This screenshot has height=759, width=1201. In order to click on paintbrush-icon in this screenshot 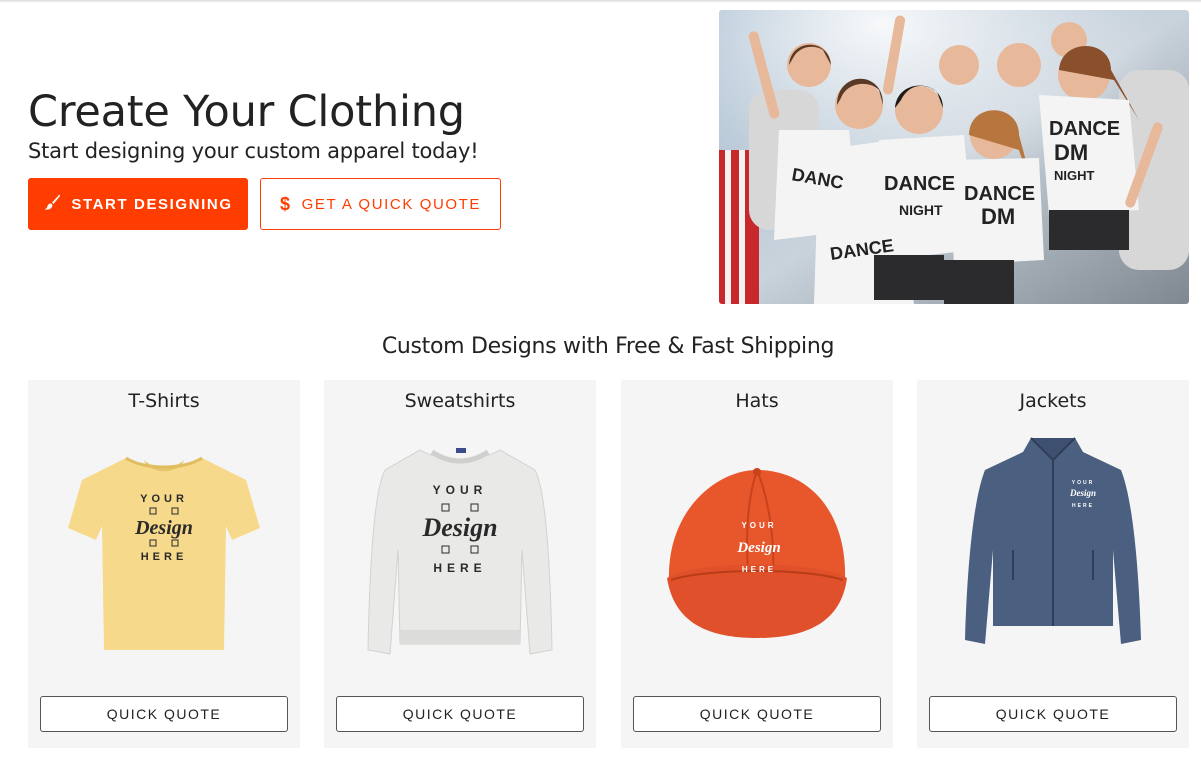, I will do `click(52, 204)`.